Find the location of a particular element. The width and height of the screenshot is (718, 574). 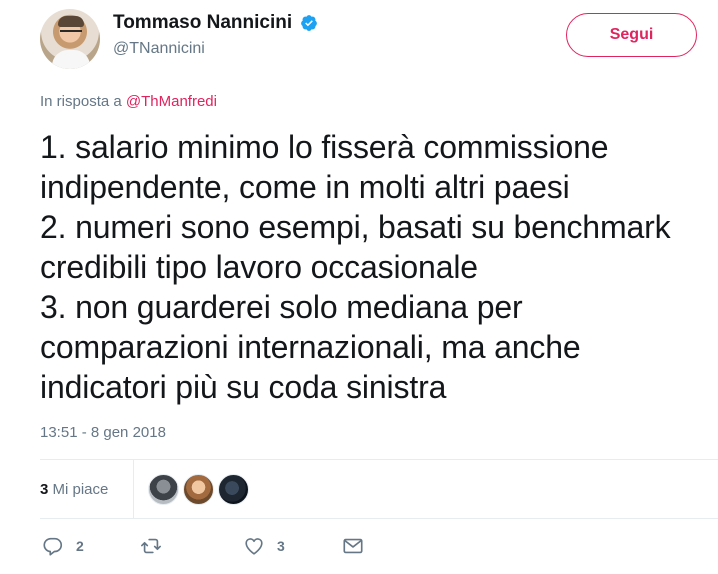

reply-button: 2 is located at coordinates (63, 546).